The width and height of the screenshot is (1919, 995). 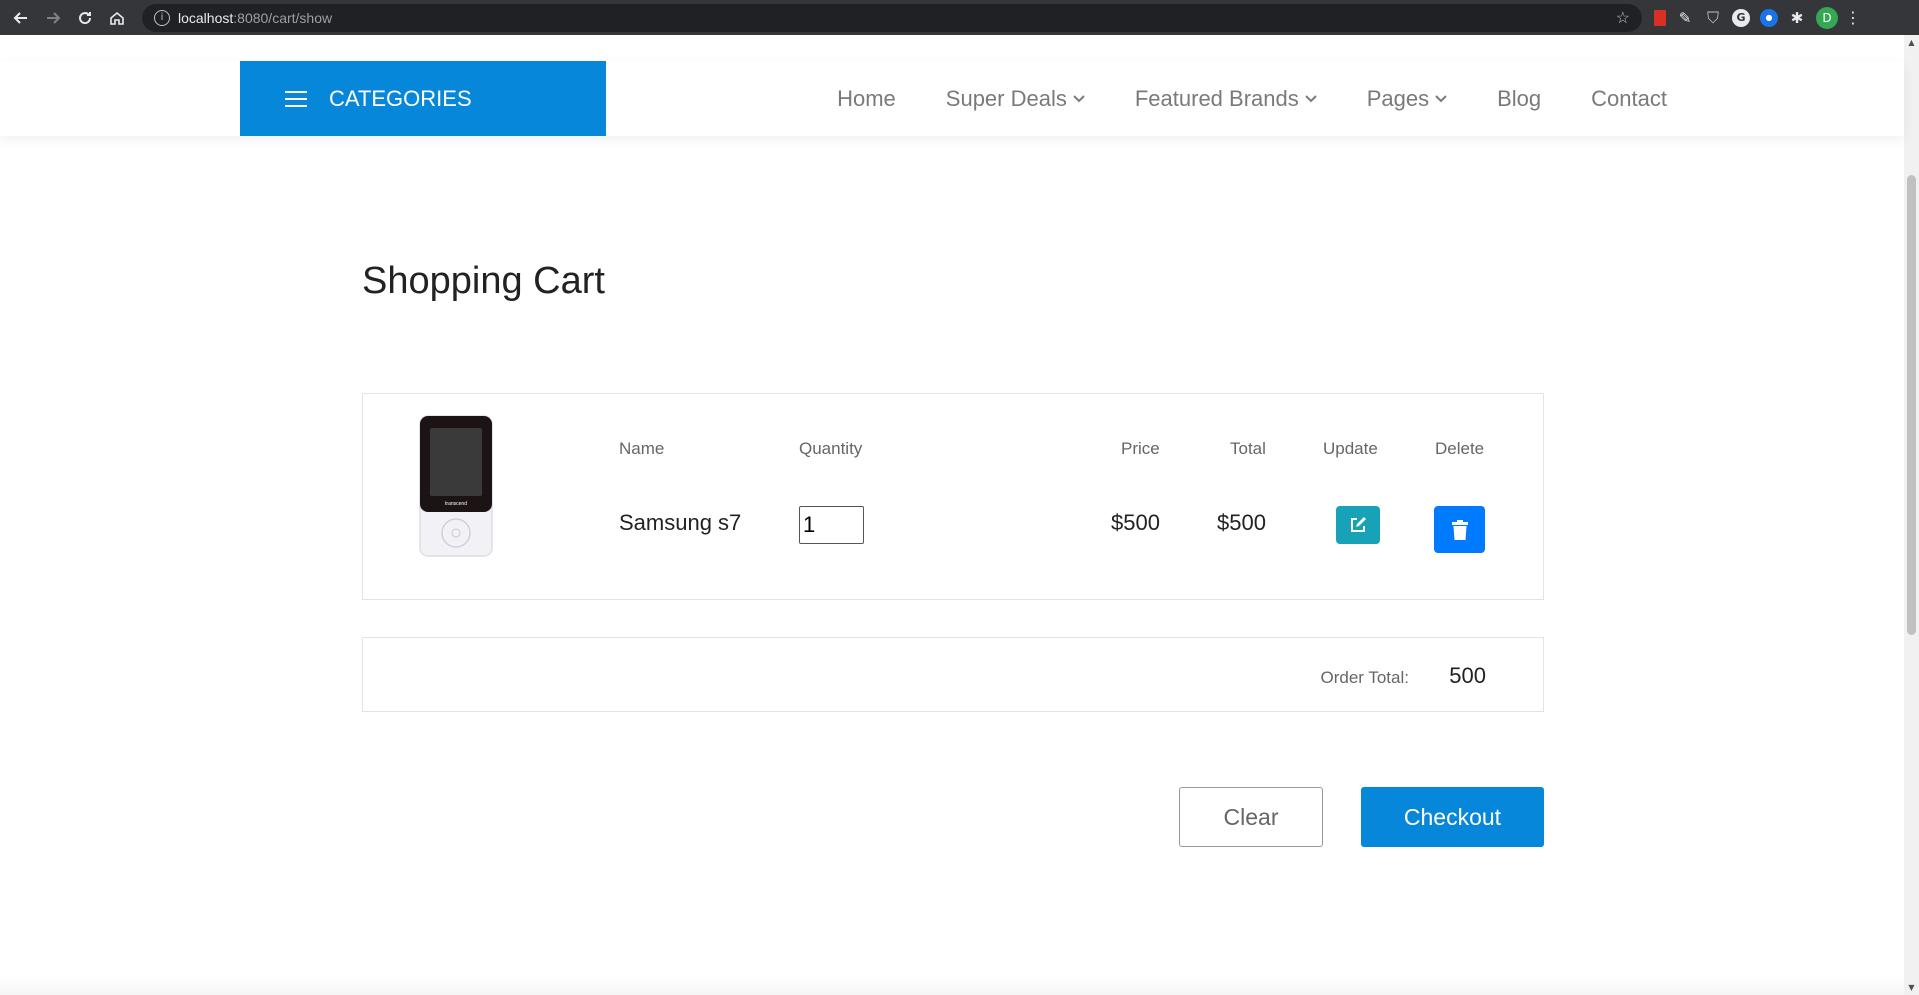 I want to click on extensions-puzzle-icon: ✱, so click(x=1797, y=18).